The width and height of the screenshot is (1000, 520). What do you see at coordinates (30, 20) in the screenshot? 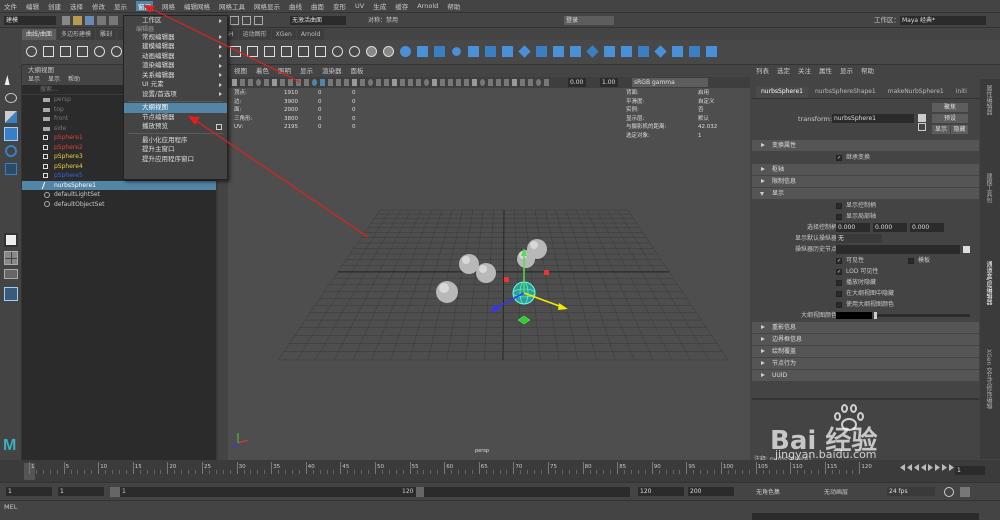
I see `mode-dropdown: 建模` at bounding box center [30, 20].